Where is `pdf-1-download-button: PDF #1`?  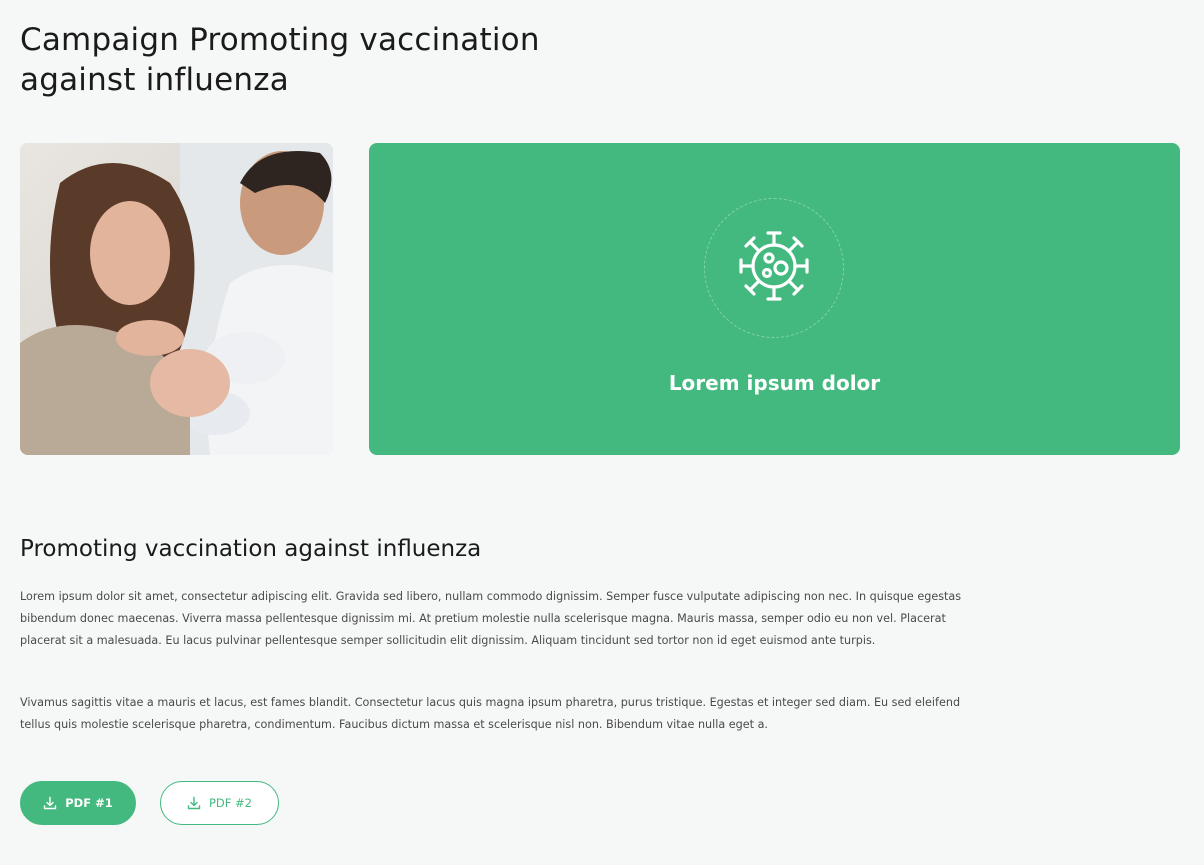 pdf-1-download-button: PDF #1 is located at coordinates (78, 803).